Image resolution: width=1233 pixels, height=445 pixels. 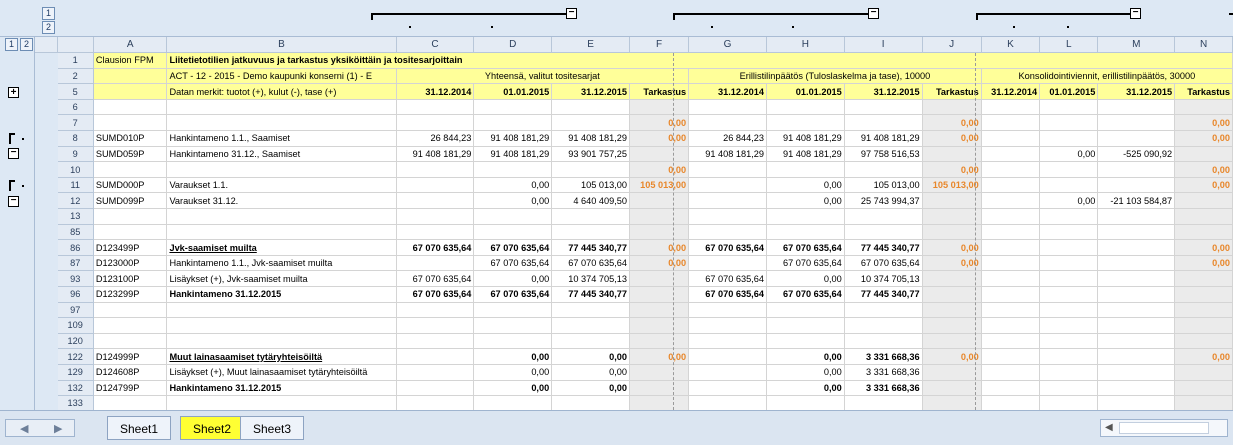 What do you see at coordinates (659, 341) in the screenshot?
I see `cell-f120` at bounding box center [659, 341].